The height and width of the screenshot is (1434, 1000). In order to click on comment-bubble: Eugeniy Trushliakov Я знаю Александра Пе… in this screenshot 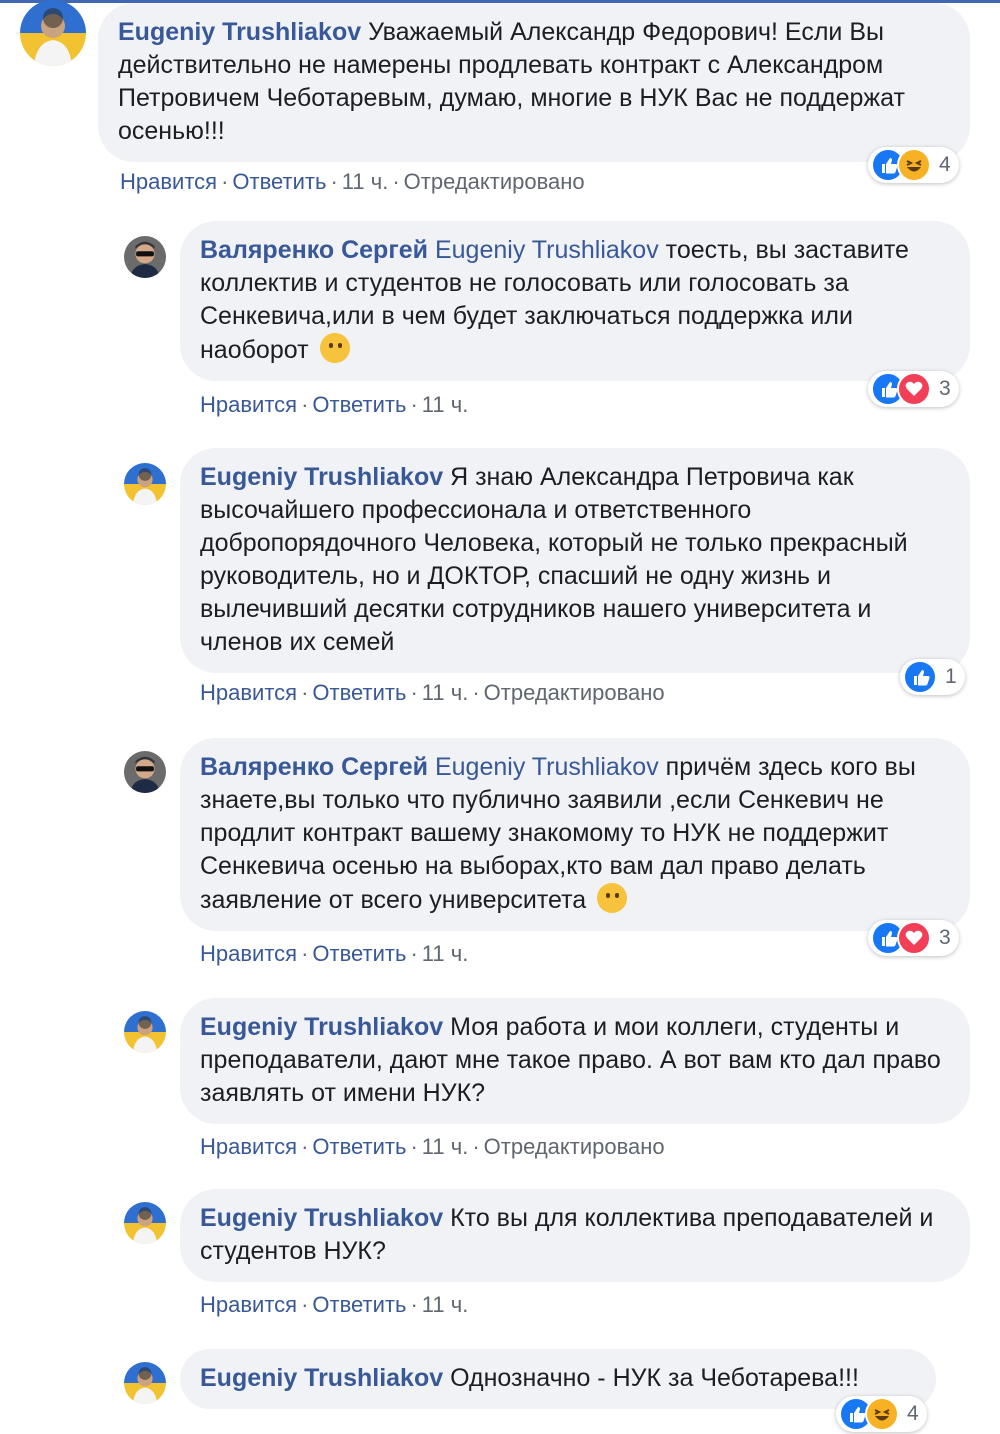, I will do `click(575, 560)`.